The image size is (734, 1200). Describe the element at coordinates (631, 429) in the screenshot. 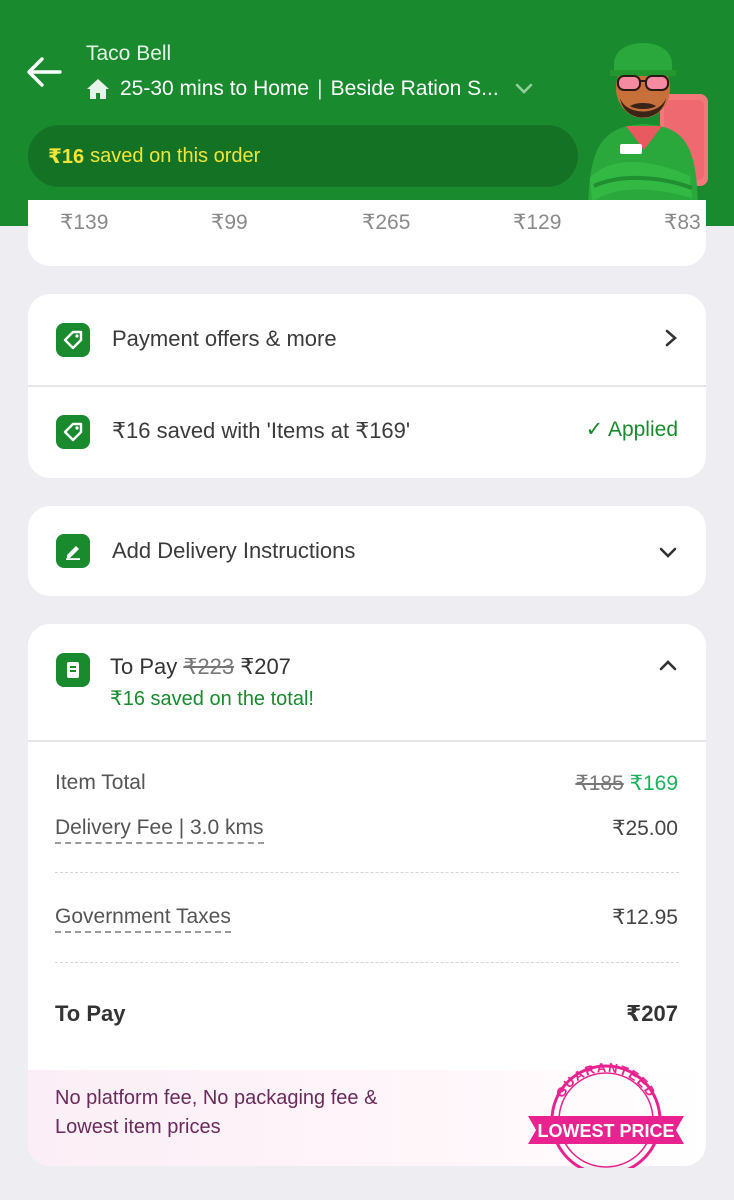

I see `applied-status: ✓ Applied` at that location.